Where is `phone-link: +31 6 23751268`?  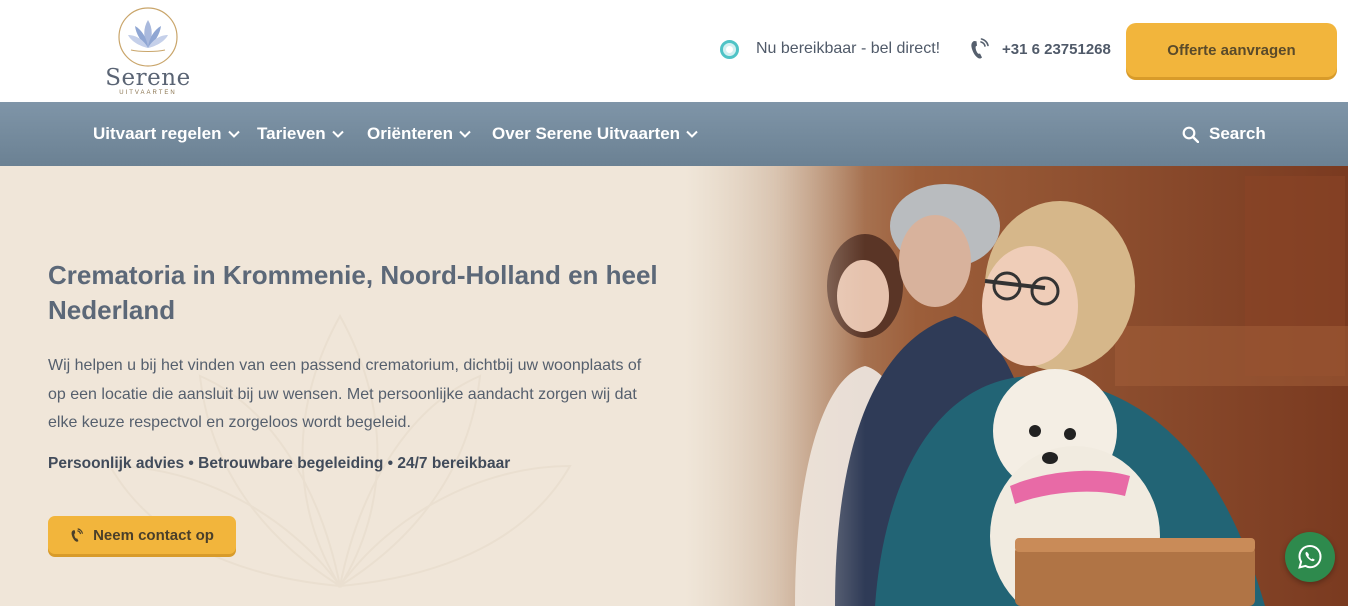
phone-link: +31 6 23751268 is located at coordinates (1040, 49).